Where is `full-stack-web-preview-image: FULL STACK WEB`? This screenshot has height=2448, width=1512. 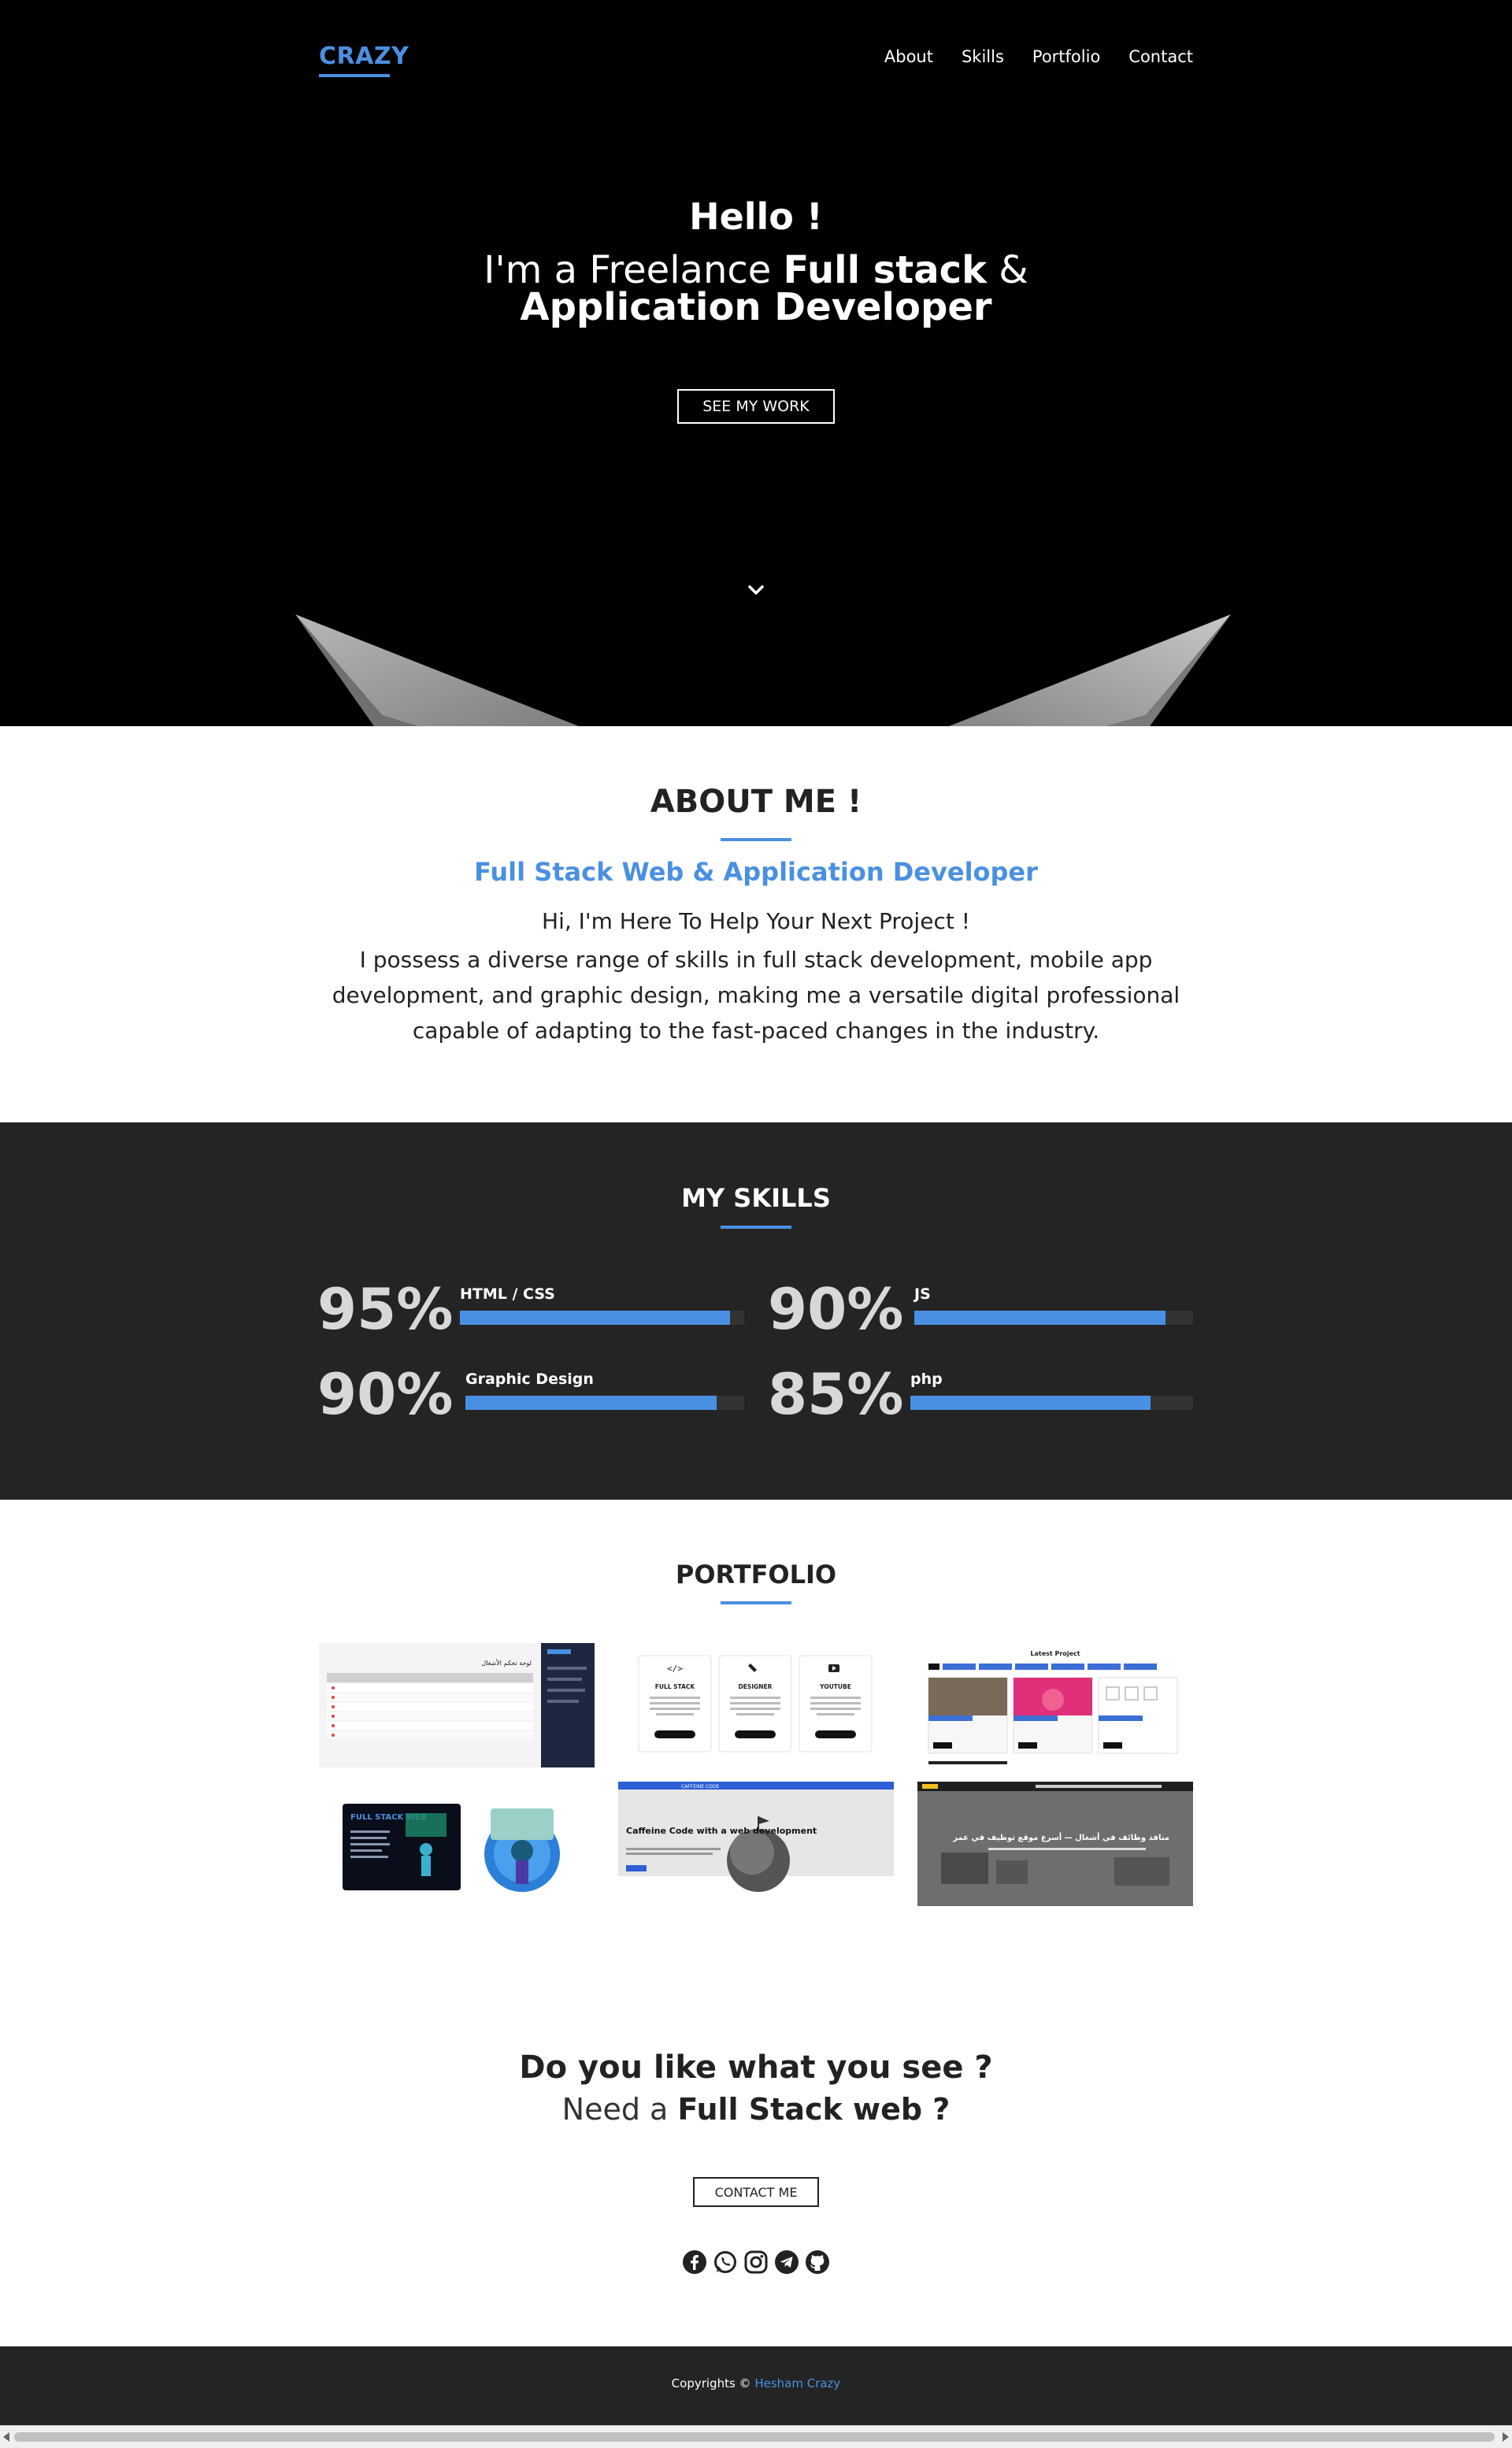 full-stack-web-preview-image: FULL STACK WEB is located at coordinates (457, 1844).